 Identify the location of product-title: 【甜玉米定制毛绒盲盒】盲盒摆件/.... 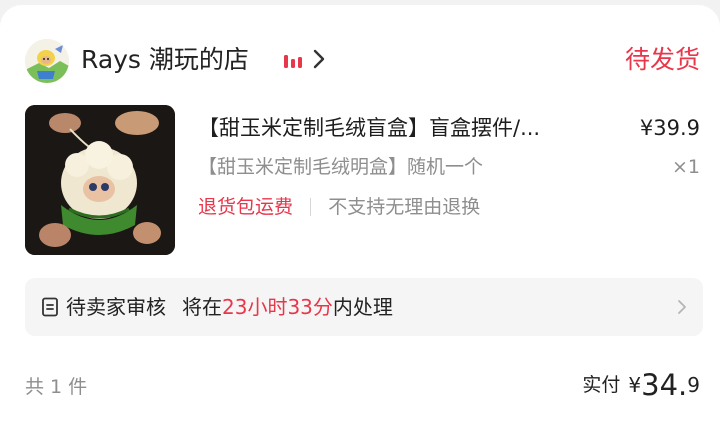
(407, 128).